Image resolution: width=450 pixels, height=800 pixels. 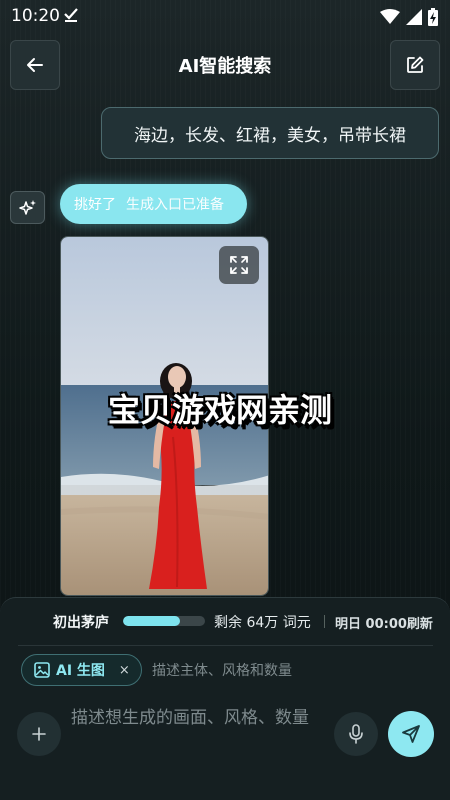 I want to click on quota-progress-fill, so click(x=152, y=621).